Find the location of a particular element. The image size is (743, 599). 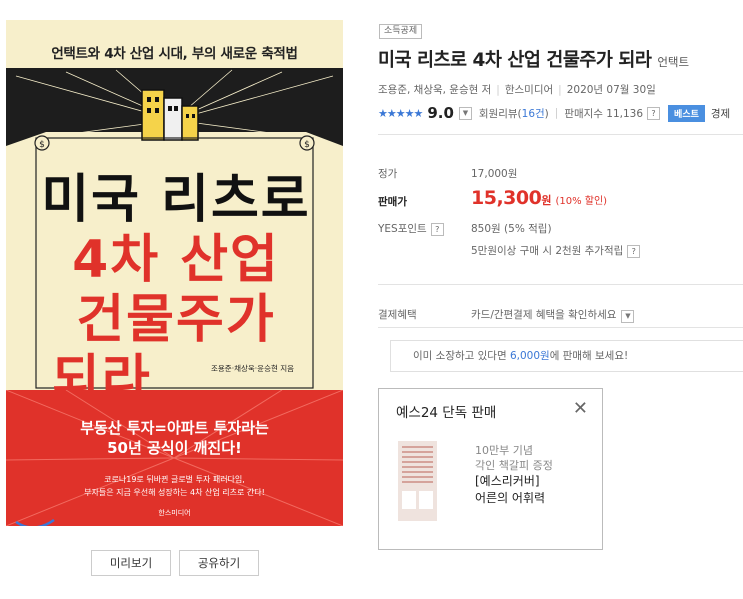

sale-price: 15,300 is located at coordinates (506, 198).